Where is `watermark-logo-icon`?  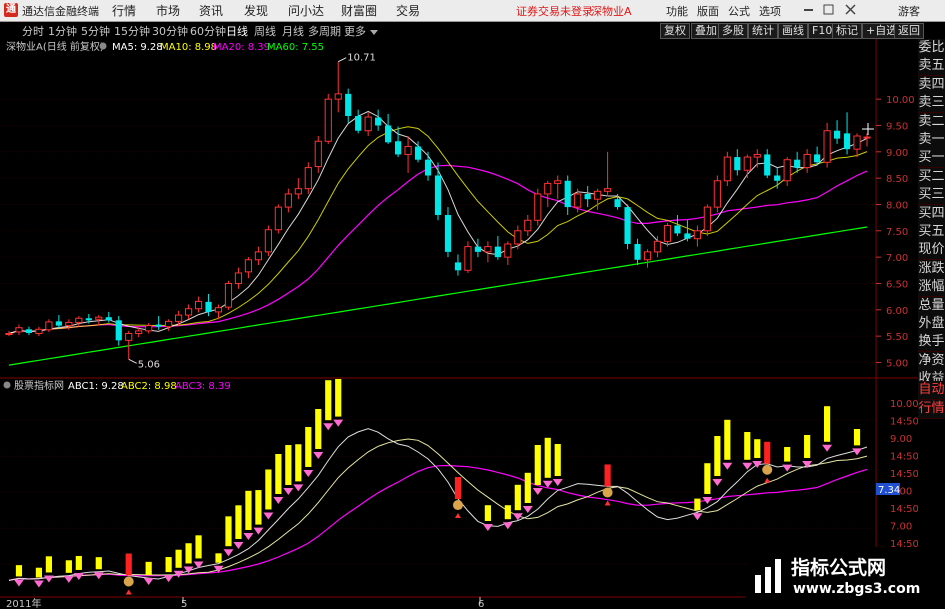 watermark-logo-icon is located at coordinates (768, 576).